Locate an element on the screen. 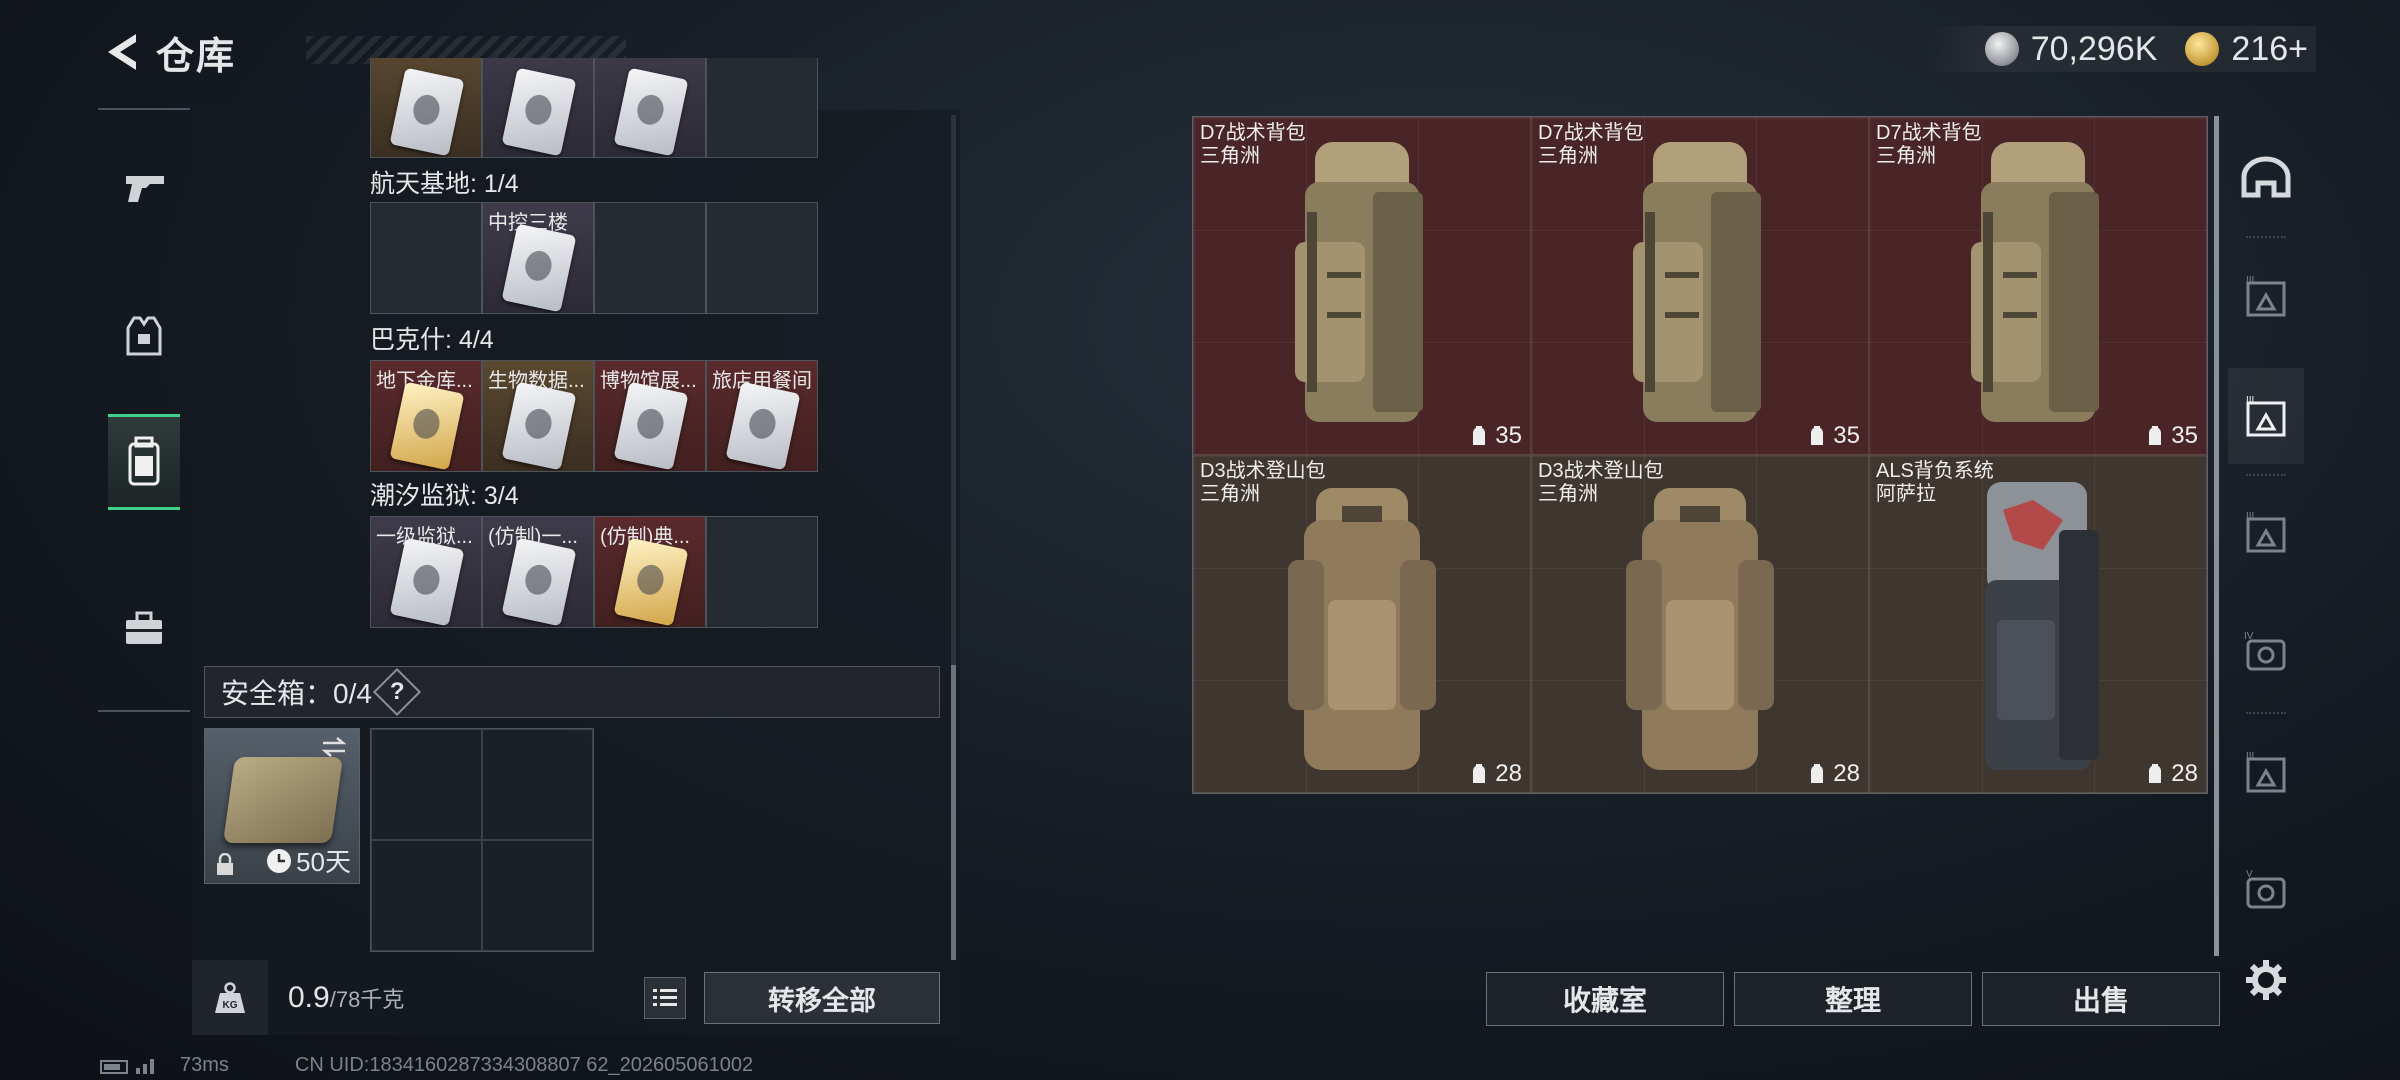 This screenshot has height=1080, width=2400. back-button is located at coordinates (122, 52).